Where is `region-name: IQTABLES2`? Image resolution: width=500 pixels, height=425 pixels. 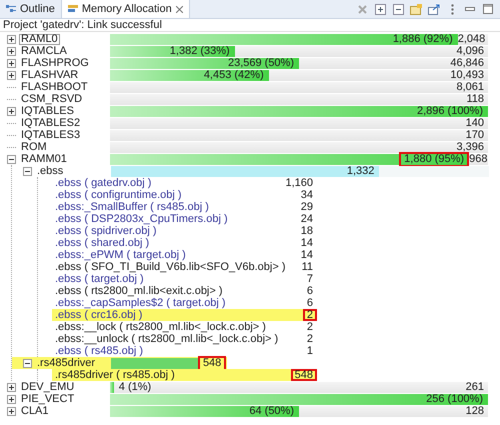 region-name: IQTABLES2 is located at coordinates (50, 123).